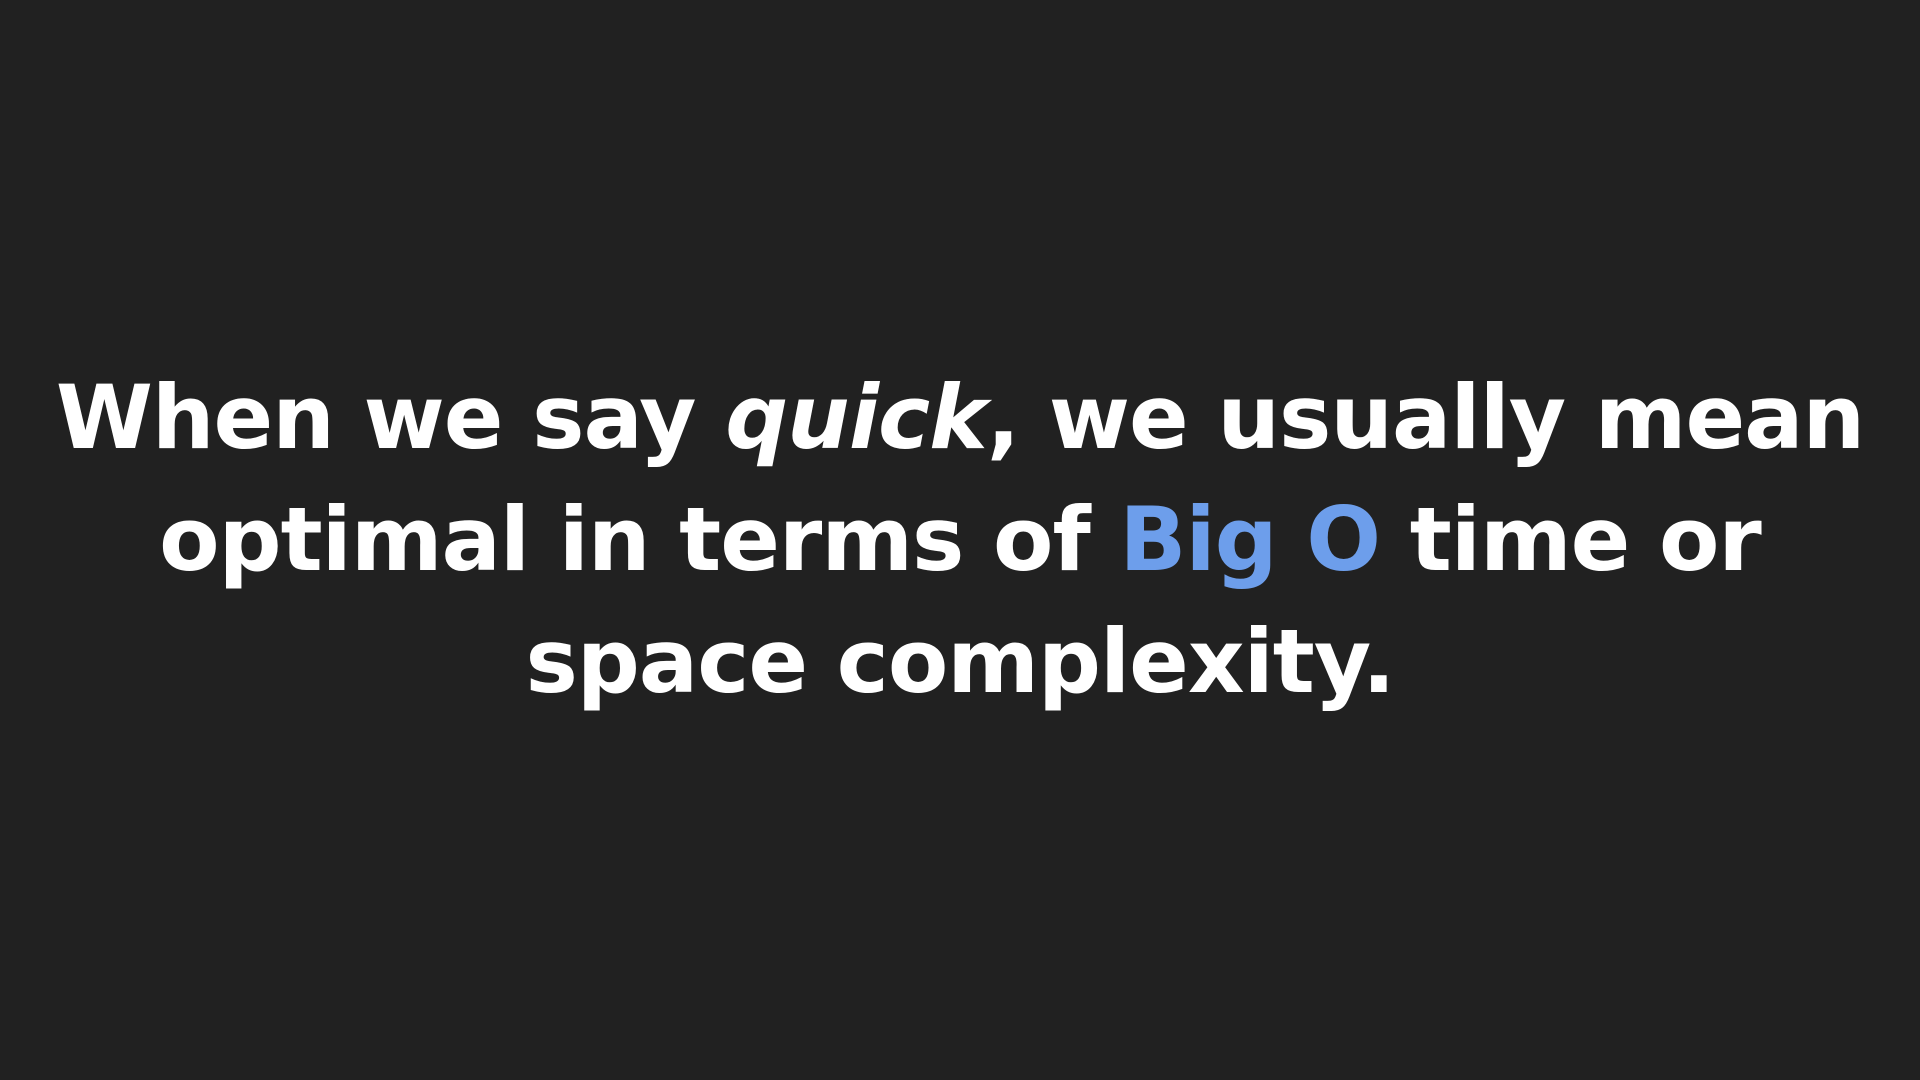 This screenshot has width=1920, height=1080. What do you see at coordinates (639, 539) in the screenshot?
I see `line-2-lead: optimal in terms of` at bounding box center [639, 539].